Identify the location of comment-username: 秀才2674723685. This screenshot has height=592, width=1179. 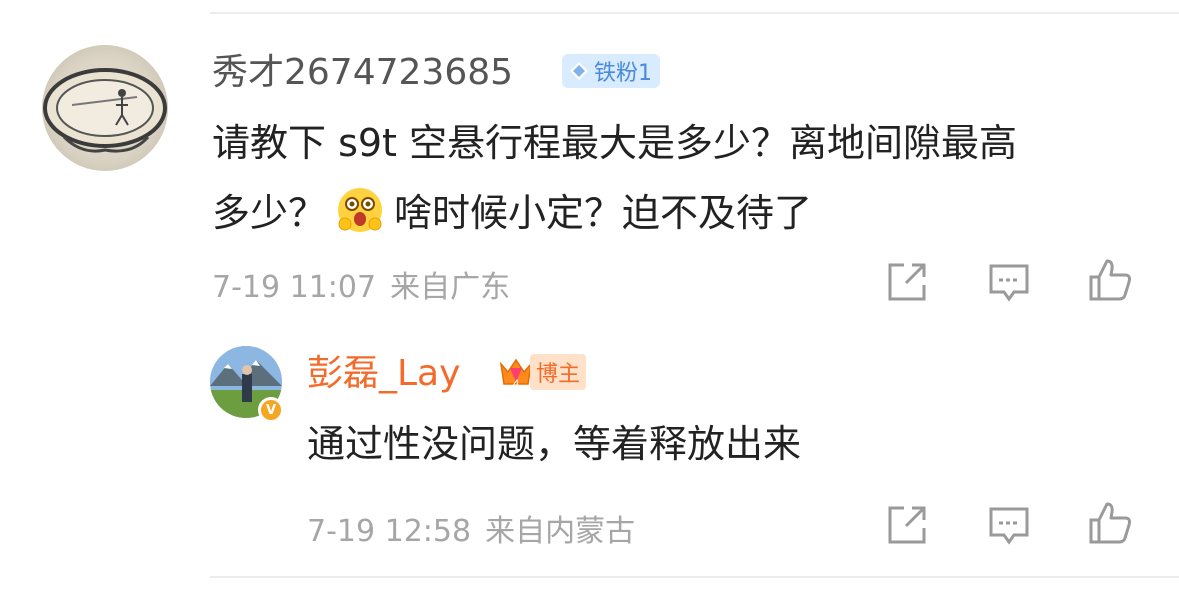
(362, 73).